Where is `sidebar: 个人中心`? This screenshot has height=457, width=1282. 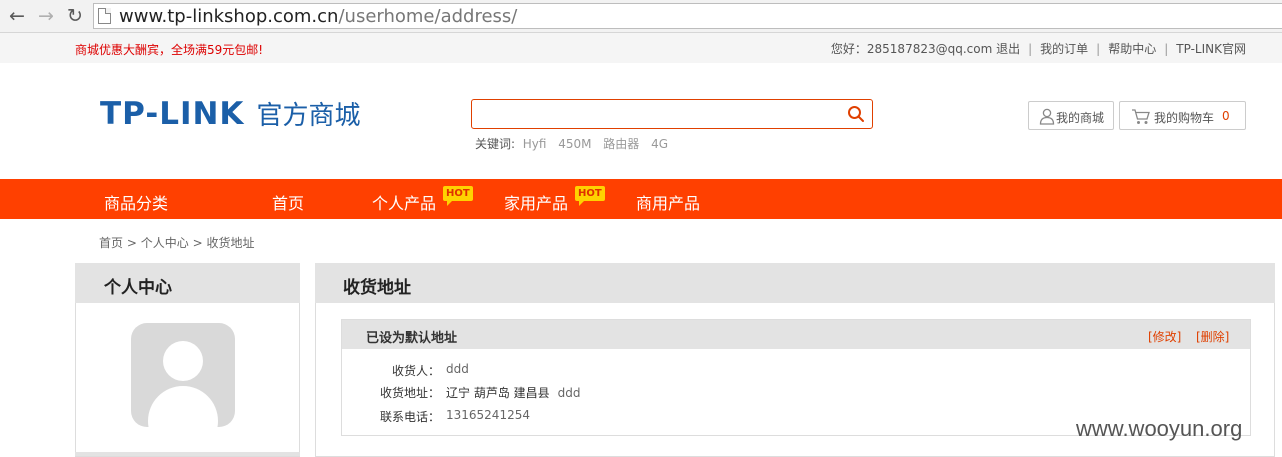 sidebar: 个人中心 is located at coordinates (187, 360).